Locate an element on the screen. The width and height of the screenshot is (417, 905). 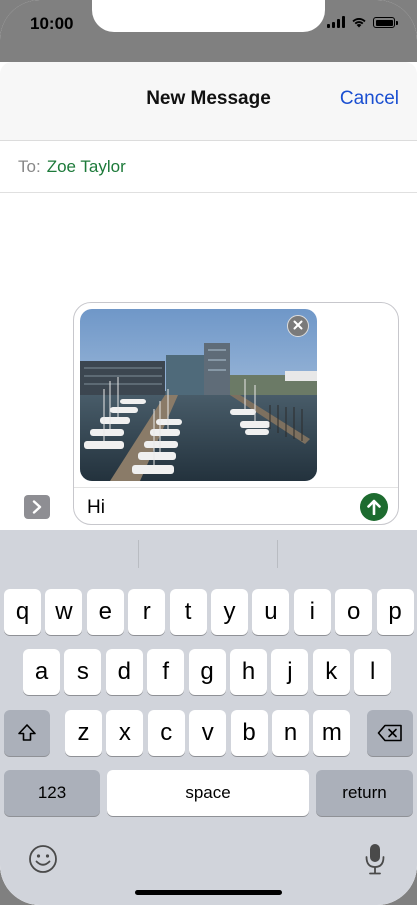
cellular-signal-icon is located at coordinates (336, 22).